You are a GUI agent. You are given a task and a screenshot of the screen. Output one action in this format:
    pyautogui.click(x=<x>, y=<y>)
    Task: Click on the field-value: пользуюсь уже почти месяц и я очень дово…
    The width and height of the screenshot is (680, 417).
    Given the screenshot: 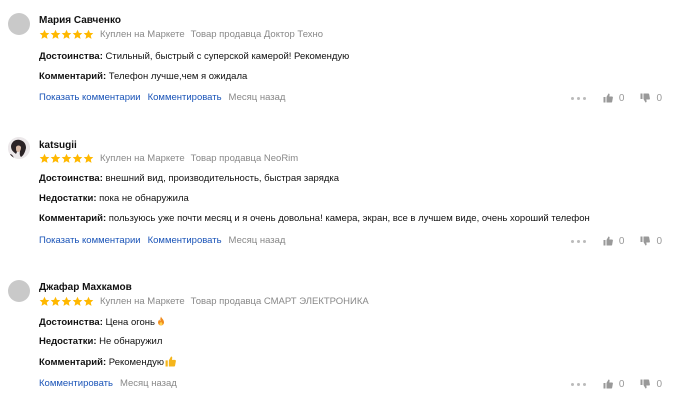 What is the action you would take?
    pyautogui.click(x=349, y=218)
    